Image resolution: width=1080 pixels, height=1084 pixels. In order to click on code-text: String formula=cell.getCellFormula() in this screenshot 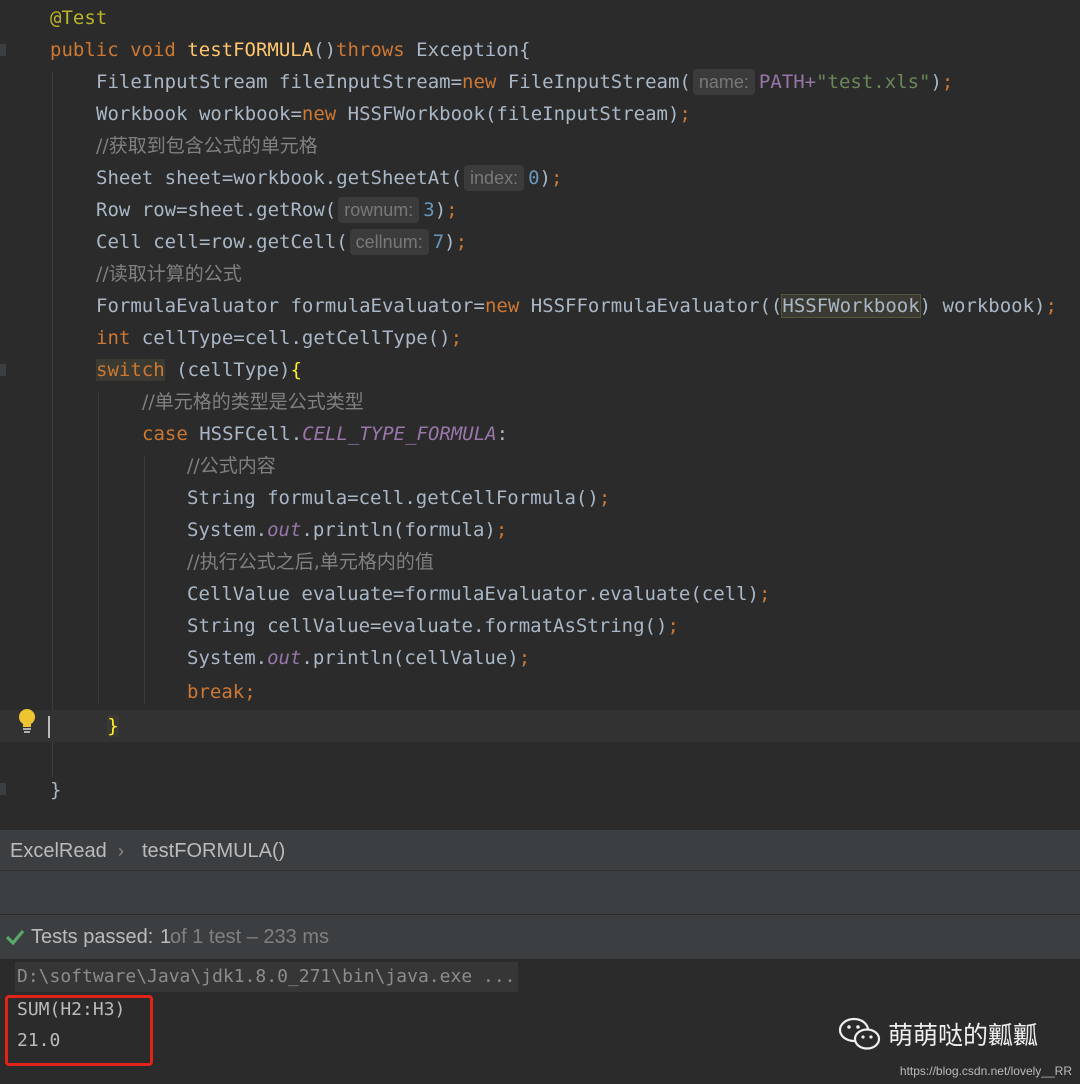, I will do `click(393, 498)`.